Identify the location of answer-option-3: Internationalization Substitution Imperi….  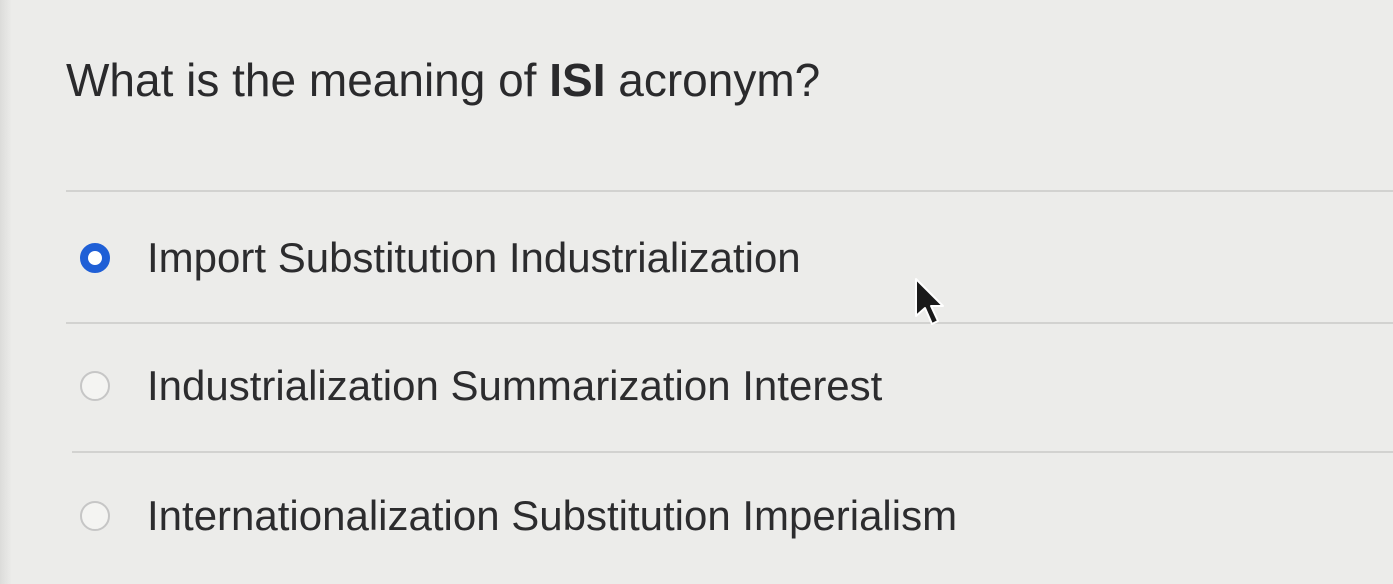
(518, 516).